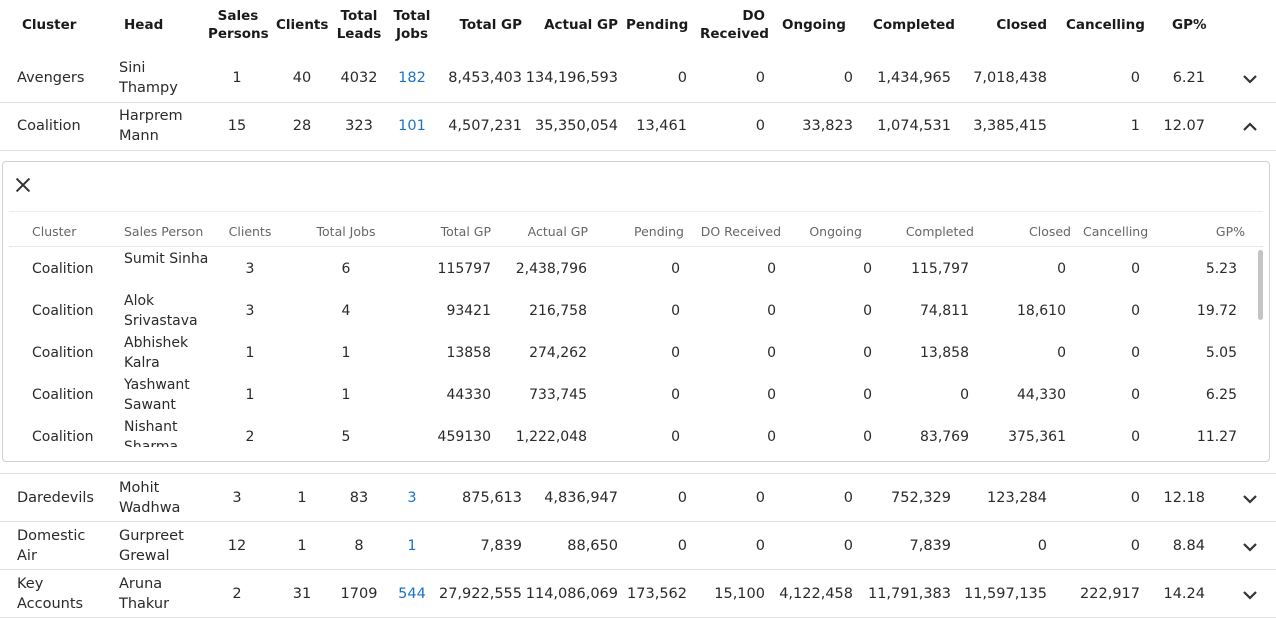 The width and height of the screenshot is (1276, 618). Describe the element at coordinates (914, 126) in the screenshot. I see `cell-completed: 1,074,531` at that location.